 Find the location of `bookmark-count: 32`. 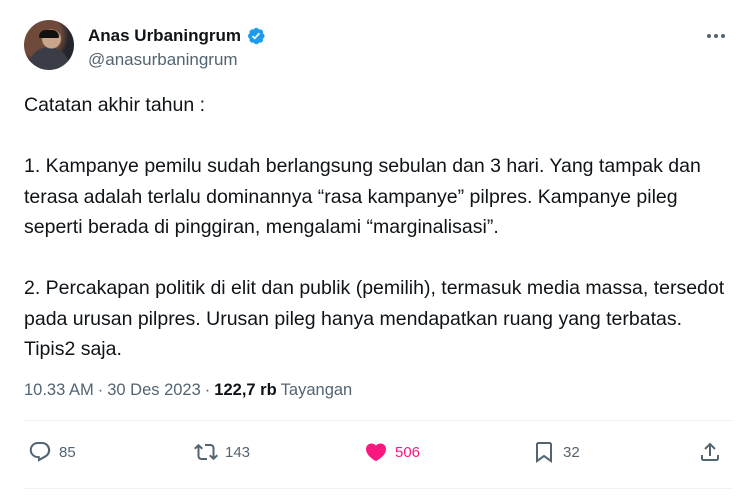

bookmark-count: 32 is located at coordinates (571, 452).